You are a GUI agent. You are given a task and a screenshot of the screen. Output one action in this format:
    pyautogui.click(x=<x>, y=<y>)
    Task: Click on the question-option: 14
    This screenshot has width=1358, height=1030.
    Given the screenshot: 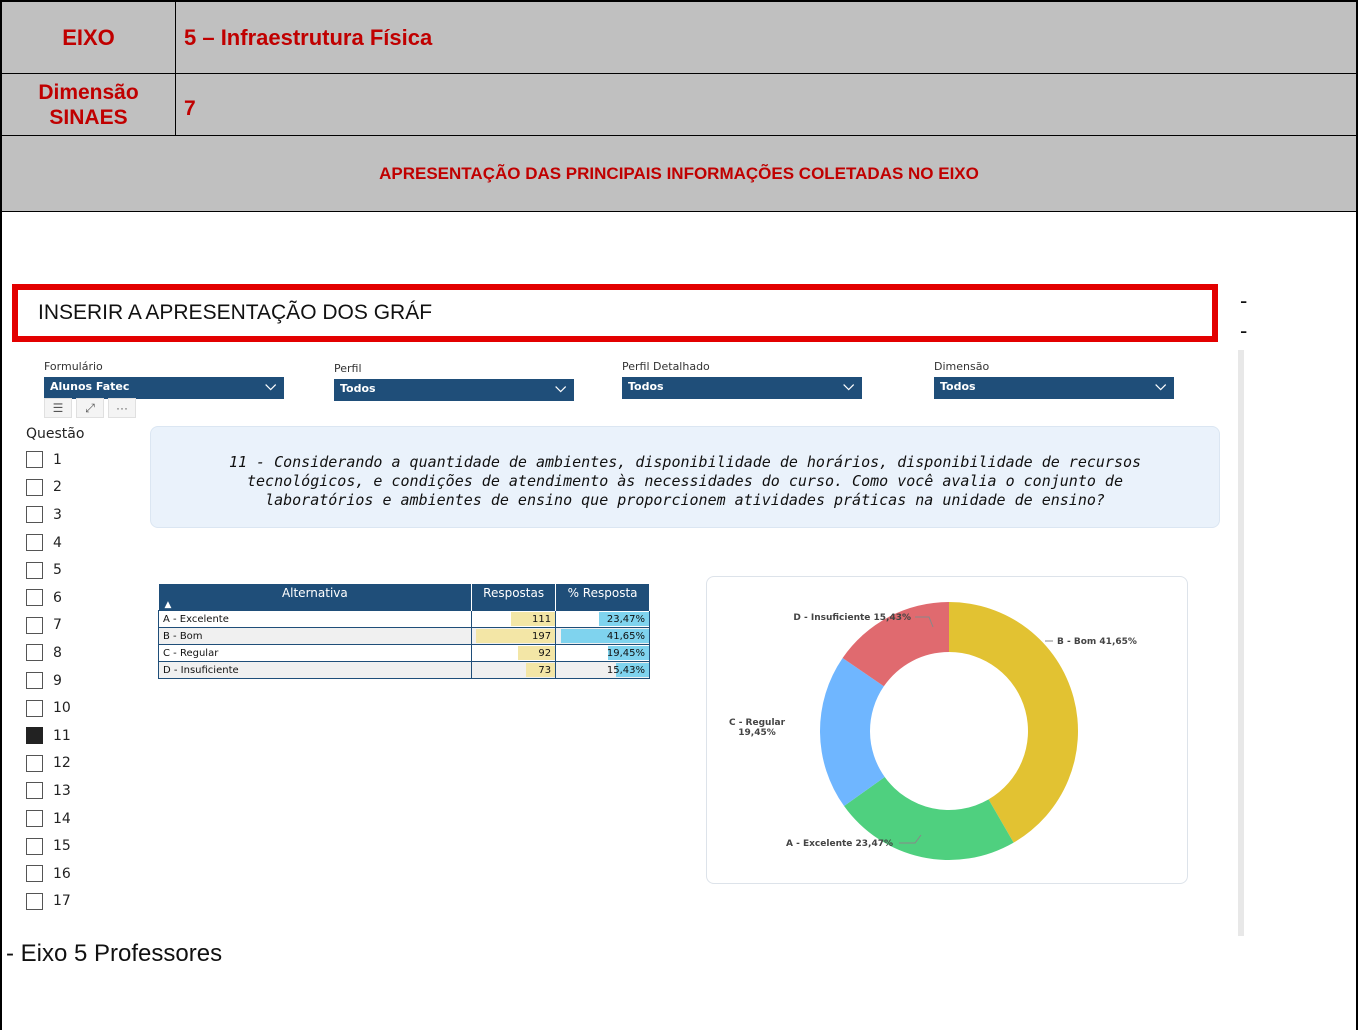 What is the action you would take?
    pyautogui.click(x=48, y=819)
    